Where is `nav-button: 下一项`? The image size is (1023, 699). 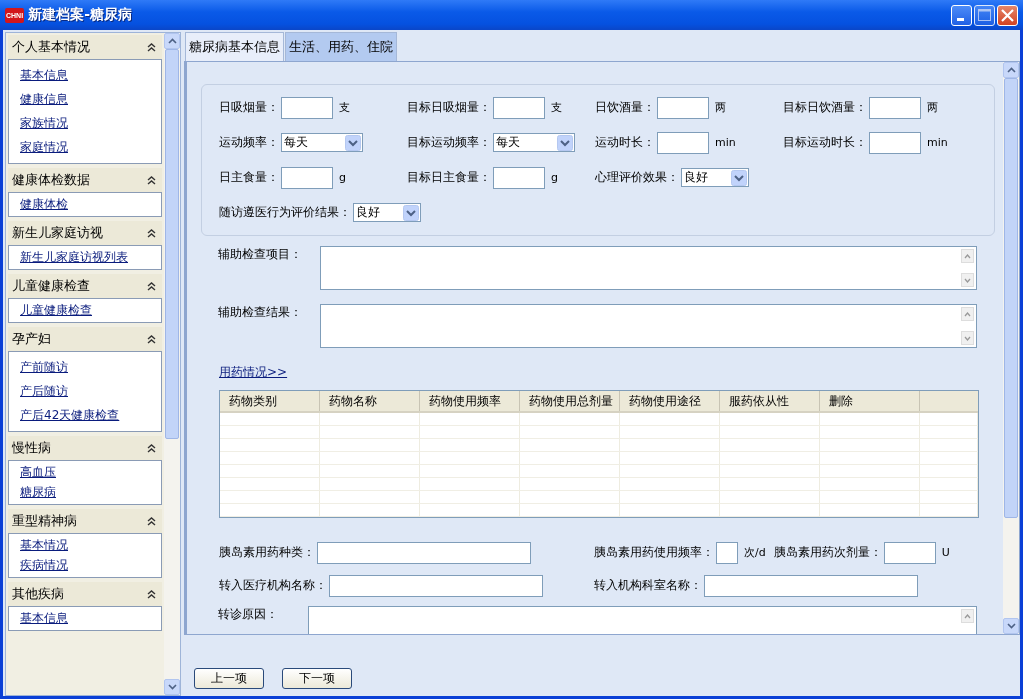 nav-button: 下一项 is located at coordinates (317, 678).